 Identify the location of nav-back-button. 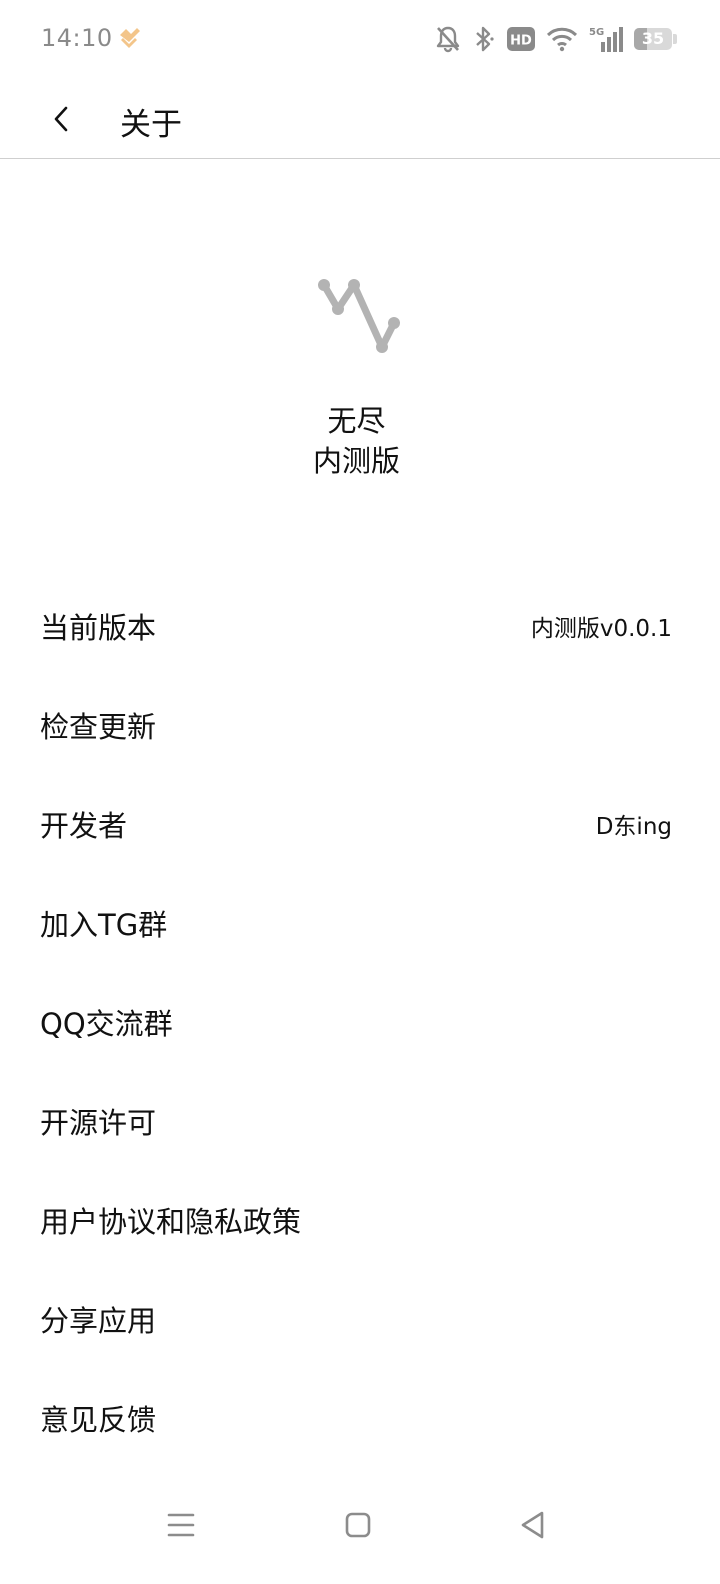
(533, 1525).